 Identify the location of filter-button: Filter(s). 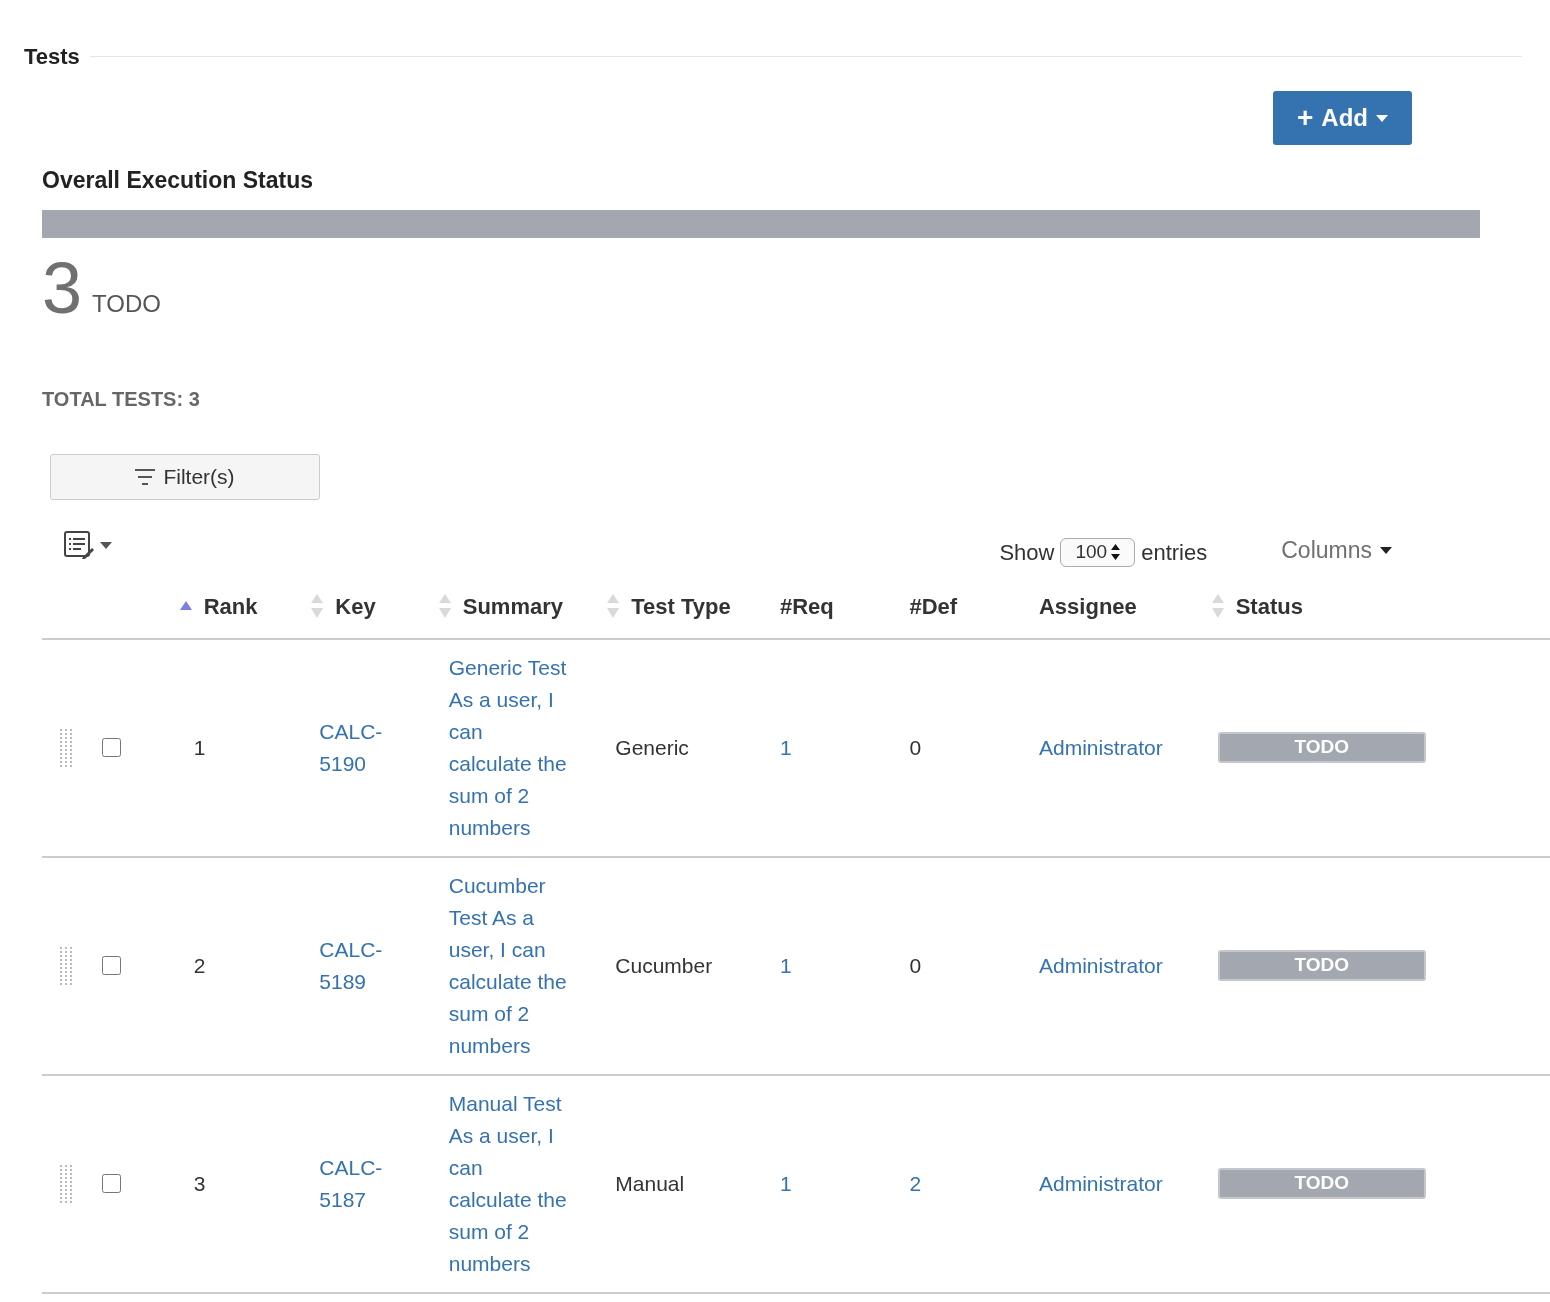
(185, 476).